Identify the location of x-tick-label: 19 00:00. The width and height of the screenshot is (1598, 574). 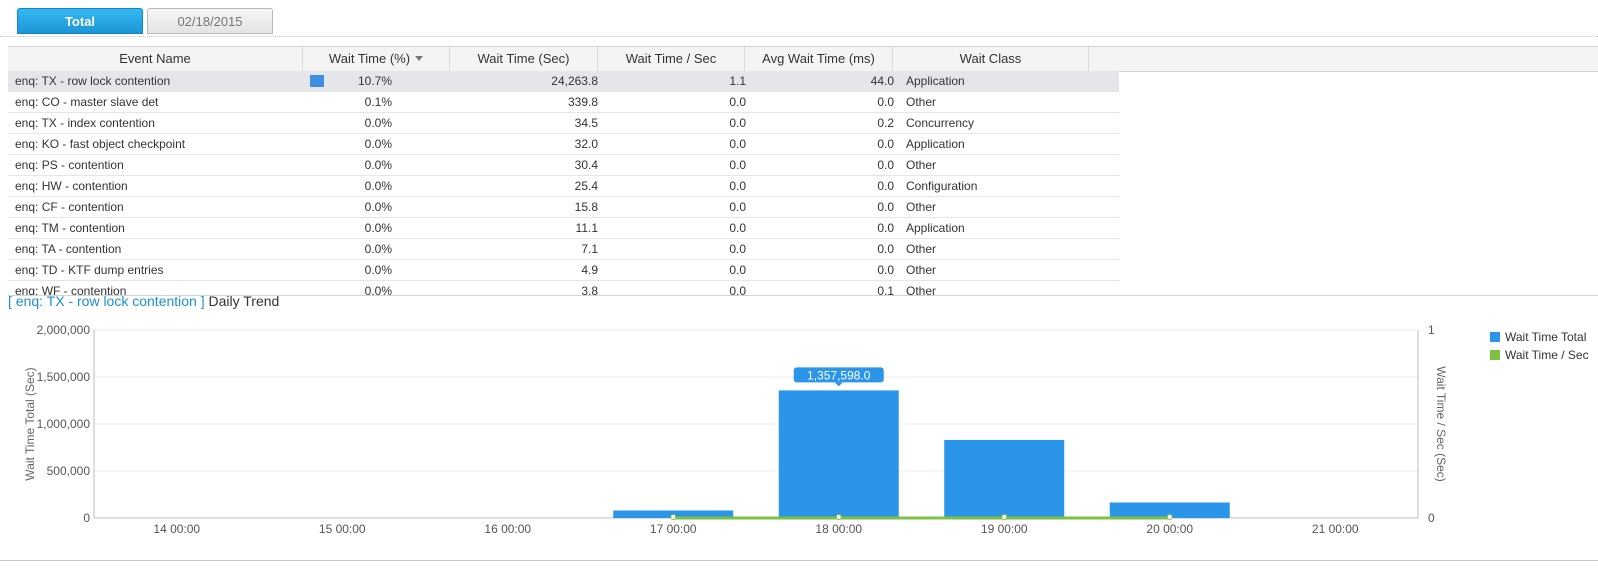
(1004, 529).